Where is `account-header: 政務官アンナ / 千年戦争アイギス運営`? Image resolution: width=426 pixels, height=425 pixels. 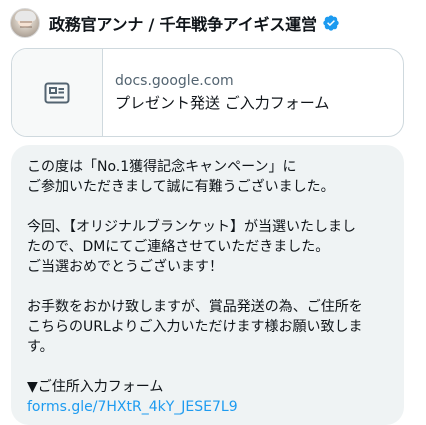
account-header: 政務官アンナ / 千年戦争アイギス運営 is located at coordinates (215, 23).